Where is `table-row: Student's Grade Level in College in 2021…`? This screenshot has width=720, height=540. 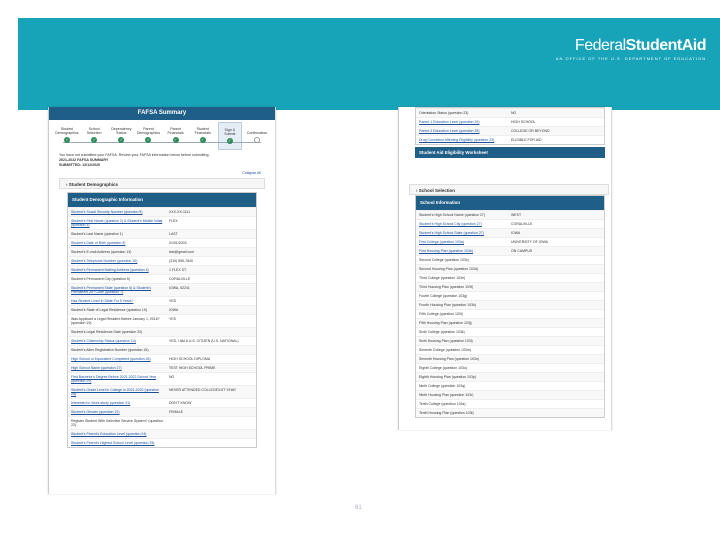 table-row: Student's Grade Level in College in 2021… is located at coordinates (162, 391).